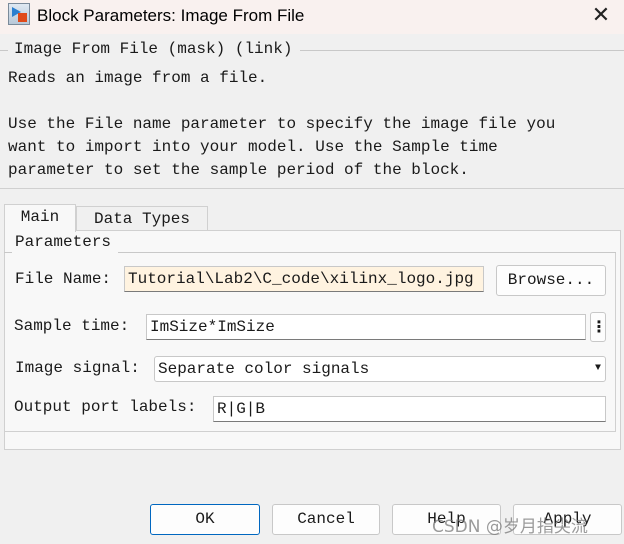  I want to click on watermark: CSDN @岁月指尖流, so click(510, 527).